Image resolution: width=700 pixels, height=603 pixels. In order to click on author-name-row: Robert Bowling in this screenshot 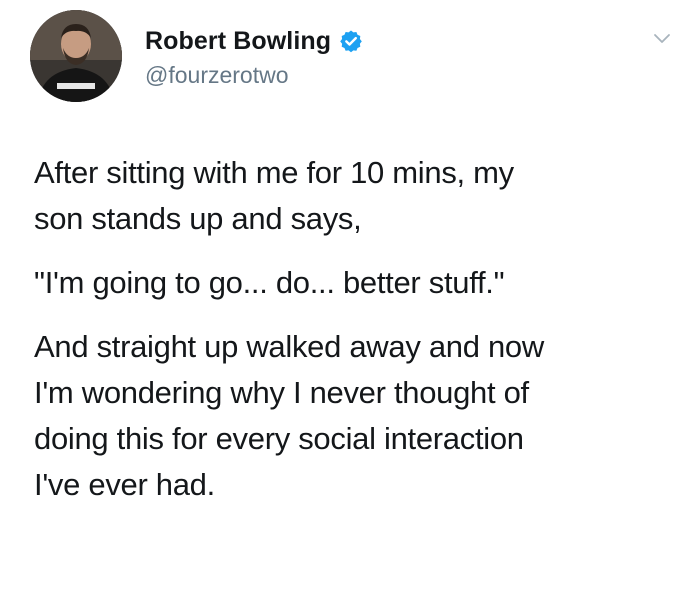, I will do `click(254, 41)`.